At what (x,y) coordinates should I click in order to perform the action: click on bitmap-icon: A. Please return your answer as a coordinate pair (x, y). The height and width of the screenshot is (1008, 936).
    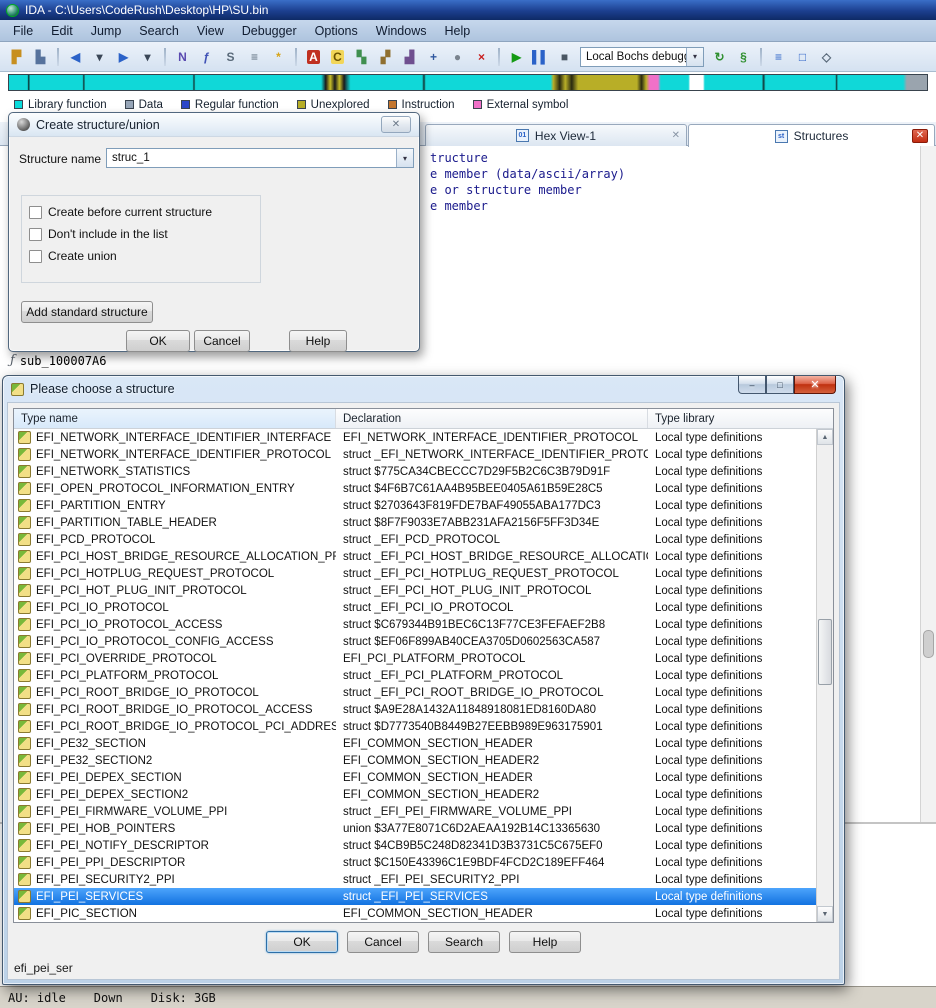
    Looking at the image, I should click on (313, 57).